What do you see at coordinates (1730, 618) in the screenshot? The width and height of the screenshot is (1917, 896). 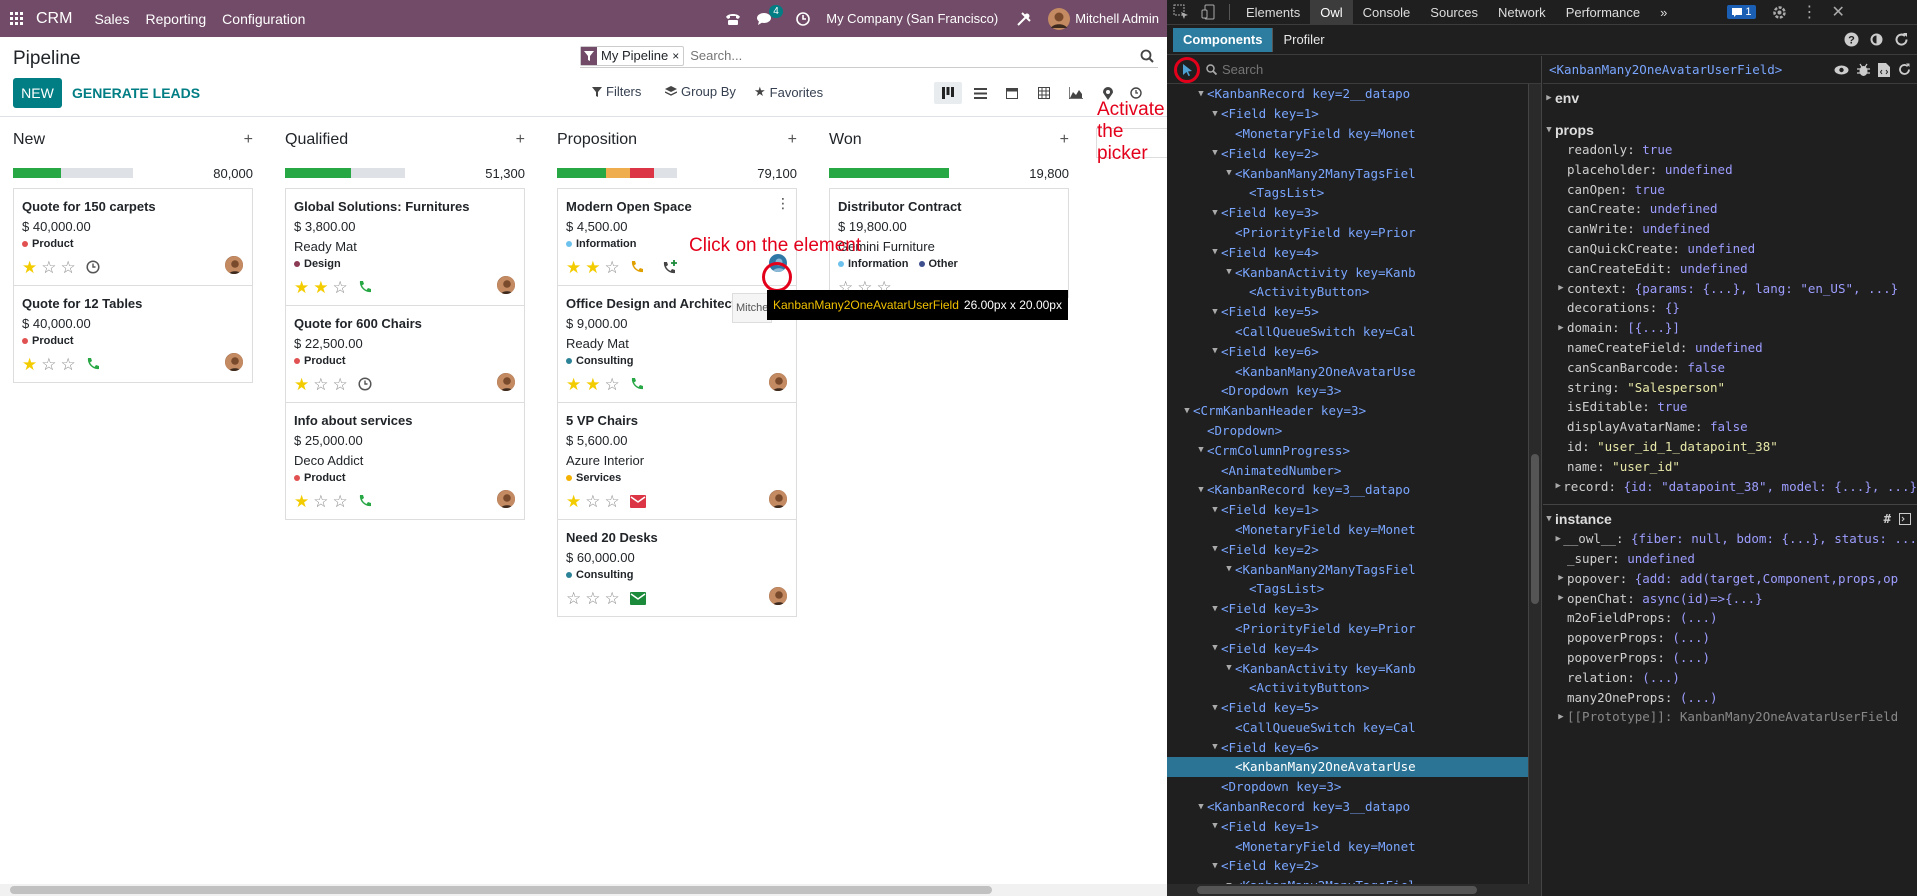 I see `instance-row: m2oFieldProps: (...)` at bounding box center [1730, 618].